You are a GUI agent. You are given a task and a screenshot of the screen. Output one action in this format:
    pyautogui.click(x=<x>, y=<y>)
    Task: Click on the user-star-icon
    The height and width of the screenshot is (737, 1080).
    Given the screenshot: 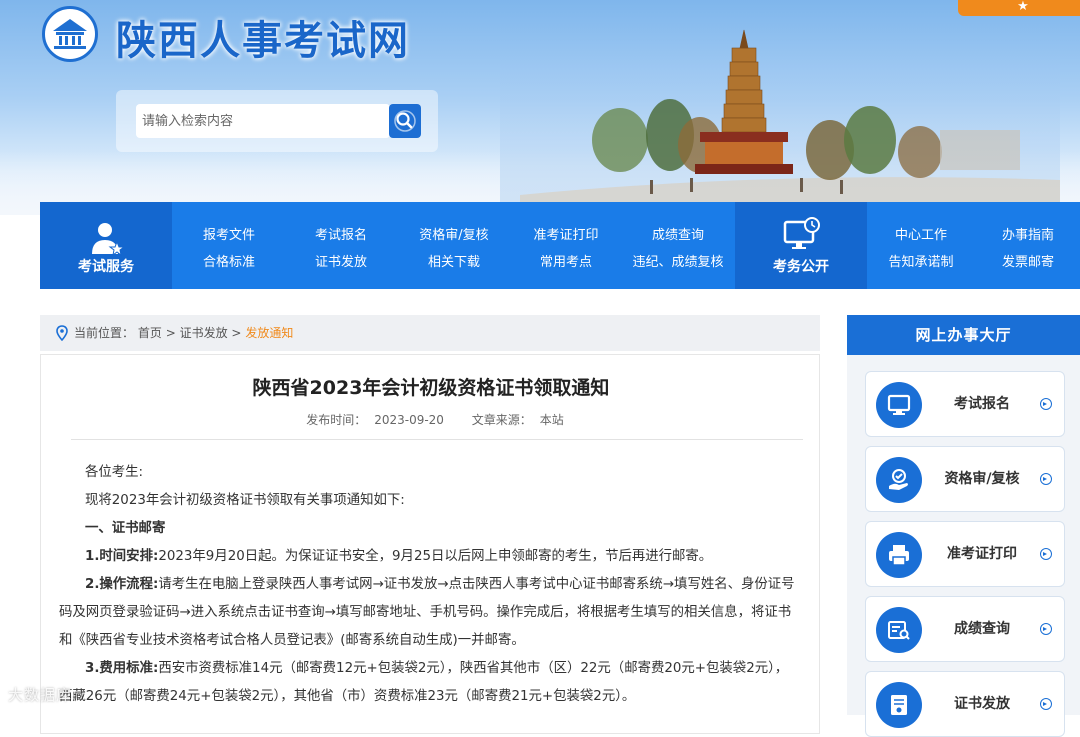 What is the action you would take?
    pyautogui.click(x=108, y=239)
    